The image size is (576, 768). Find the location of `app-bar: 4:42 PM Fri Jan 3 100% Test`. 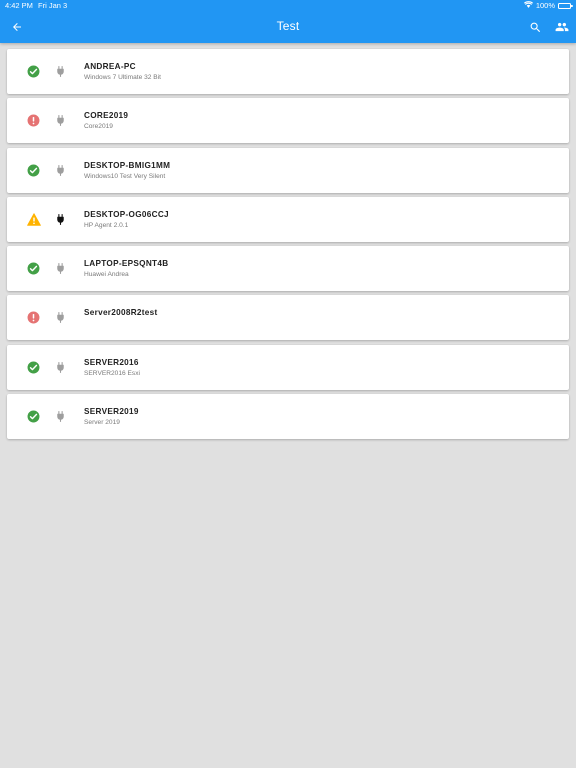

app-bar: 4:42 PM Fri Jan 3 100% Test is located at coordinates (288, 21).